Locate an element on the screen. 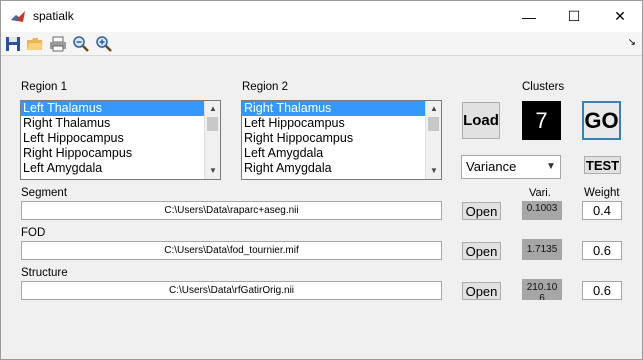  fod-vari-value: 1.7135 is located at coordinates (542, 249).